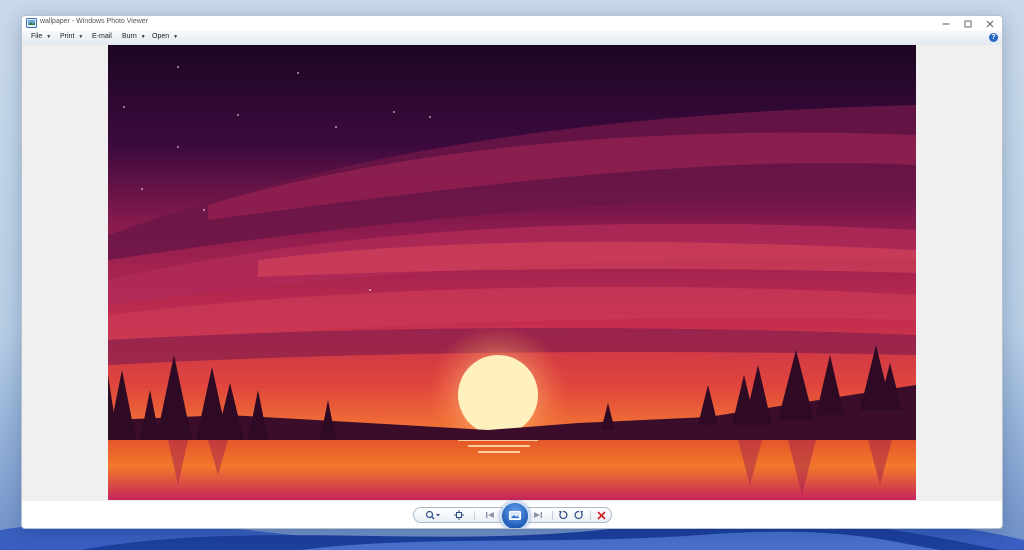 The image size is (1024, 550). I want to click on bottom-toolbar, so click(512, 514).